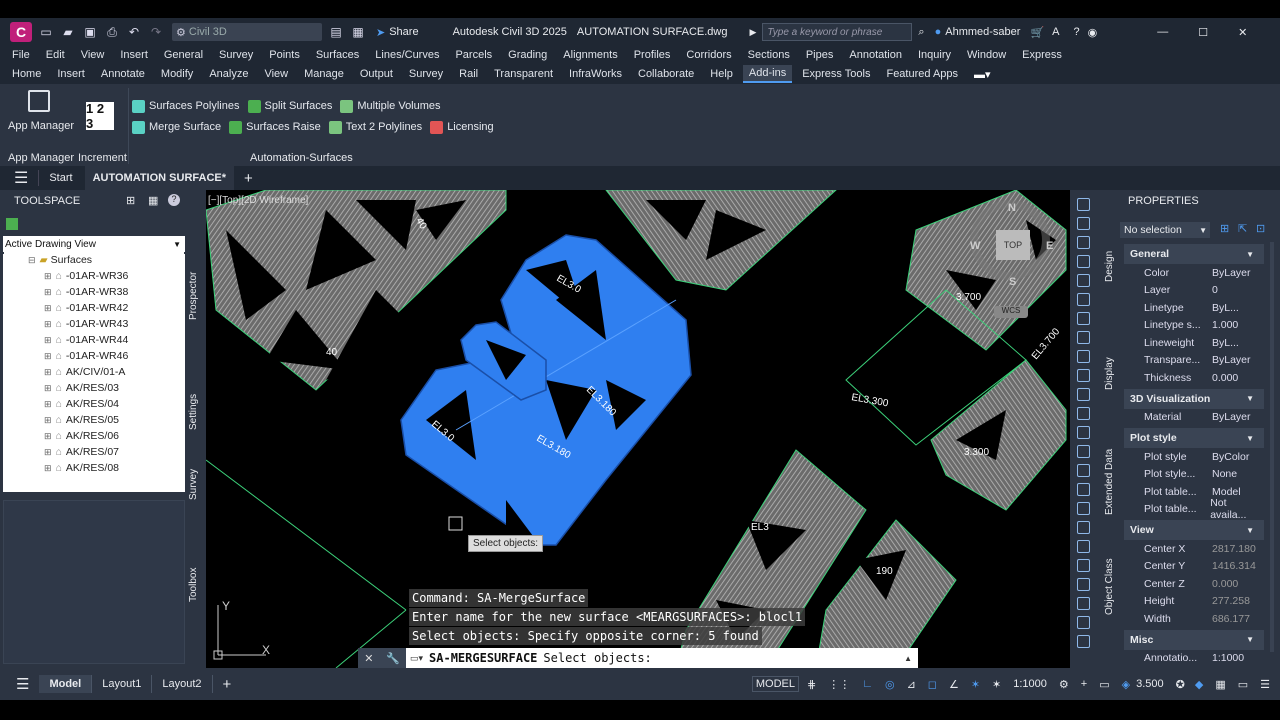 The image size is (1280, 720). Describe the element at coordinates (975, 684) in the screenshot. I see `annotation-visibility-icon: ✶` at that location.